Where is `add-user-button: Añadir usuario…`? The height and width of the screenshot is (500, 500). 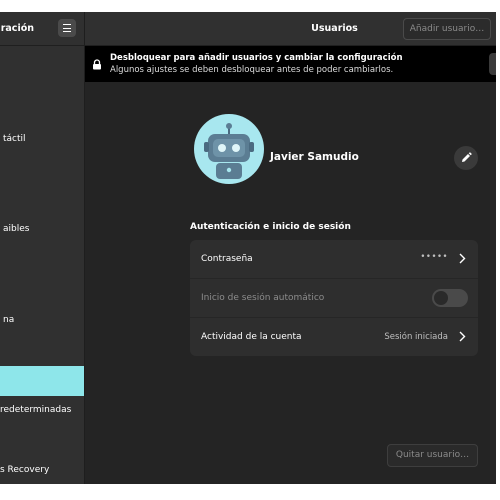 add-user-button: Añadir usuario… is located at coordinates (447, 29).